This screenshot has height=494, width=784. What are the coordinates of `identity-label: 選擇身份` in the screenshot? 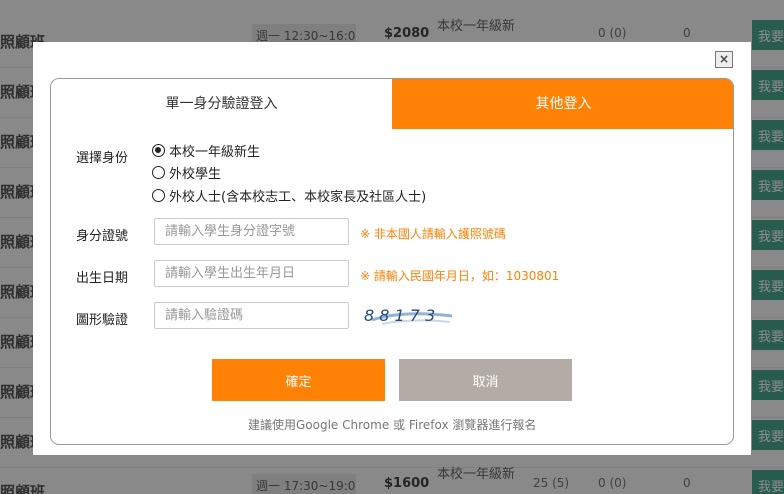 It's located at (102, 158).